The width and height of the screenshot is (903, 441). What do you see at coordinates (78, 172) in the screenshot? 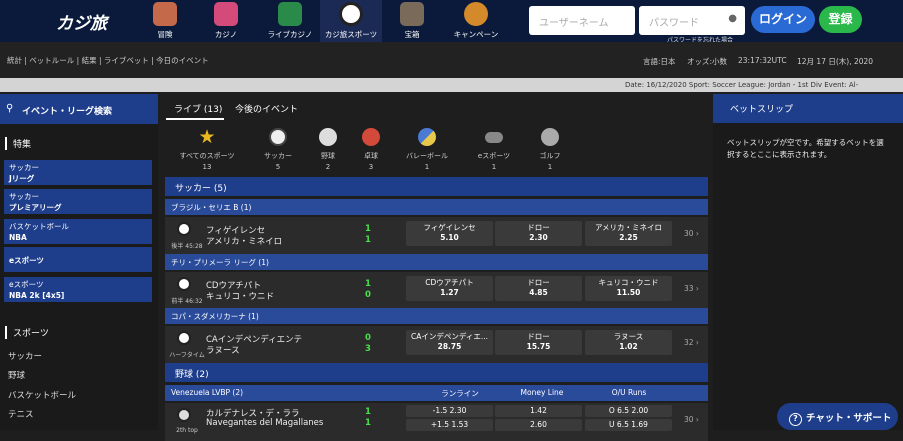
I see `featured-item-jleague: サッカー Jリーグ` at bounding box center [78, 172].